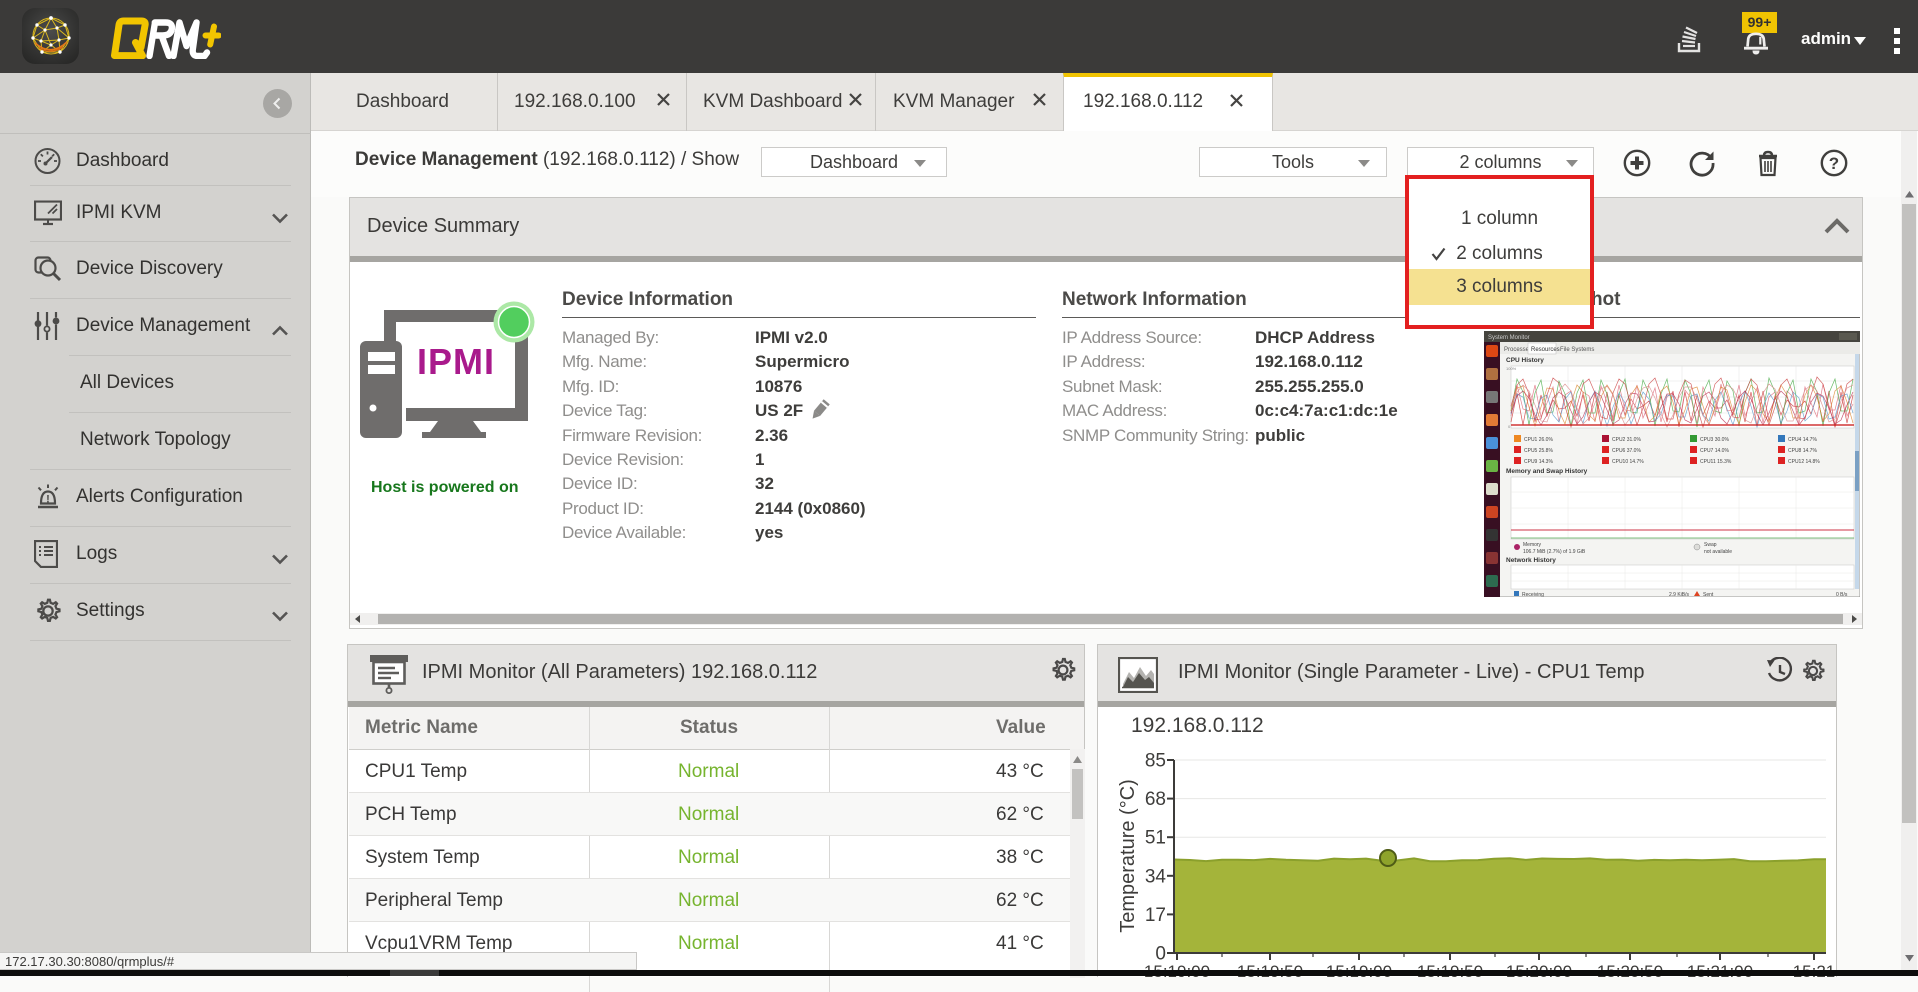 The height and width of the screenshot is (992, 1918). Describe the element at coordinates (1155, 838) in the screenshot. I see `svg-text: 51` at that location.